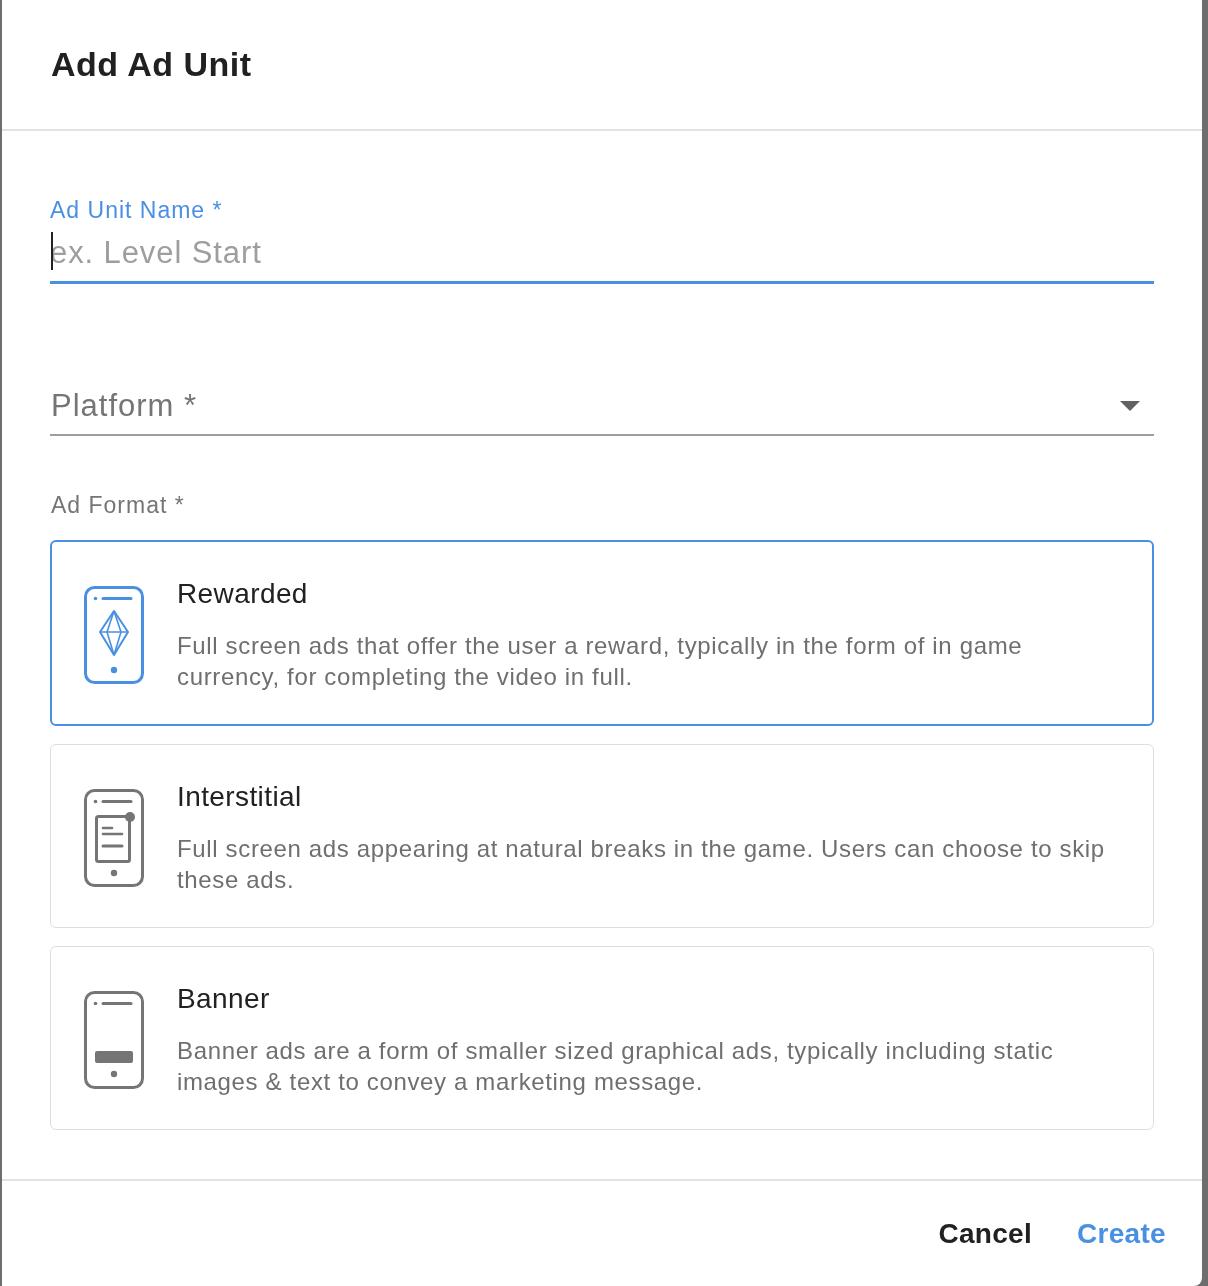 The image size is (1208, 1286). What do you see at coordinates (600, 661) in the screenshot?
I see `option-description: Full screen ads that offer the user a reward, typically in the form of in game currency, for completing the video in full.` at bounding box center [600, 661].